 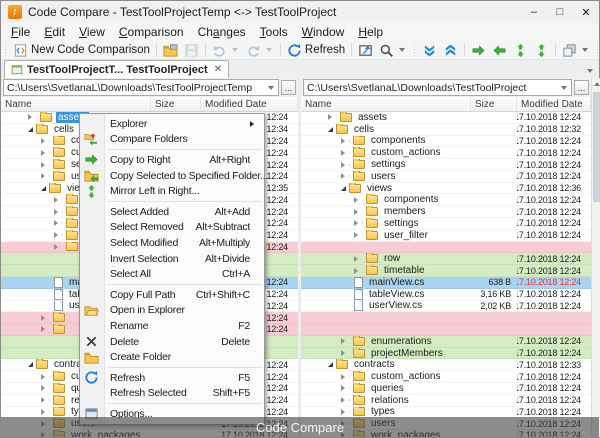 What do you see at coordinates (172, 160) in the screenshot?
I see `context-menu-item-copy-to-right: Copy to Right Alt+Right` at bounding box center [172, 160].